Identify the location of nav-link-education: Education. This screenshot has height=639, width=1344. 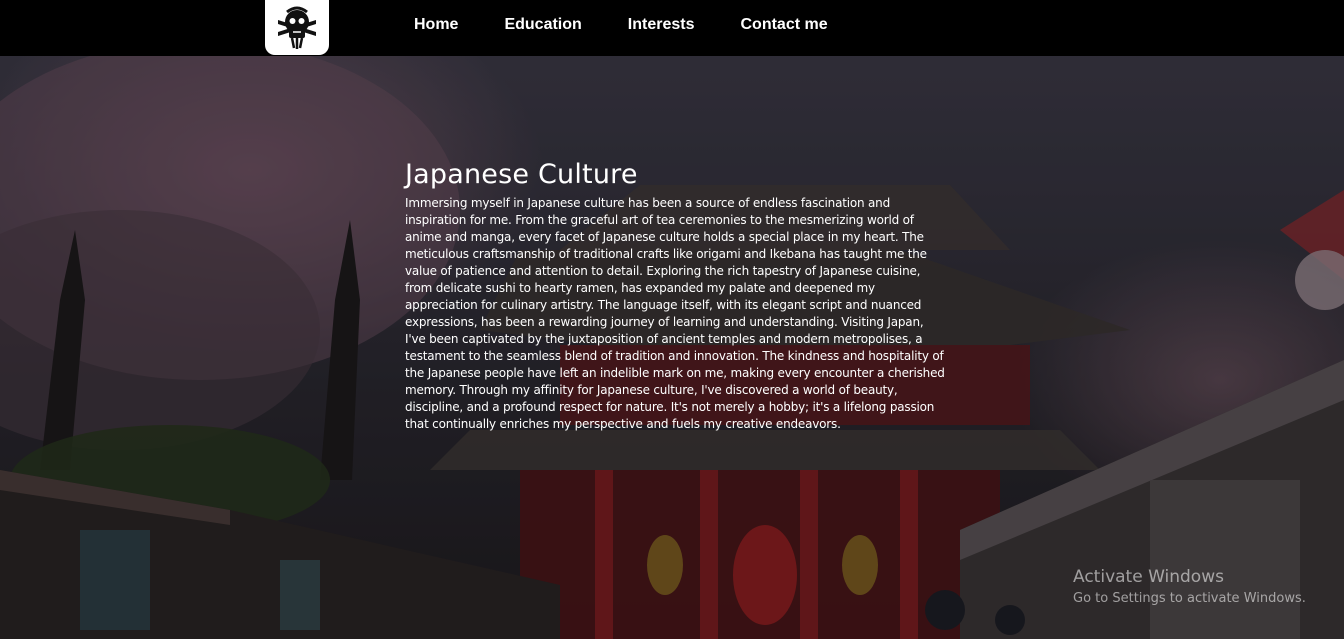
(542, 26).